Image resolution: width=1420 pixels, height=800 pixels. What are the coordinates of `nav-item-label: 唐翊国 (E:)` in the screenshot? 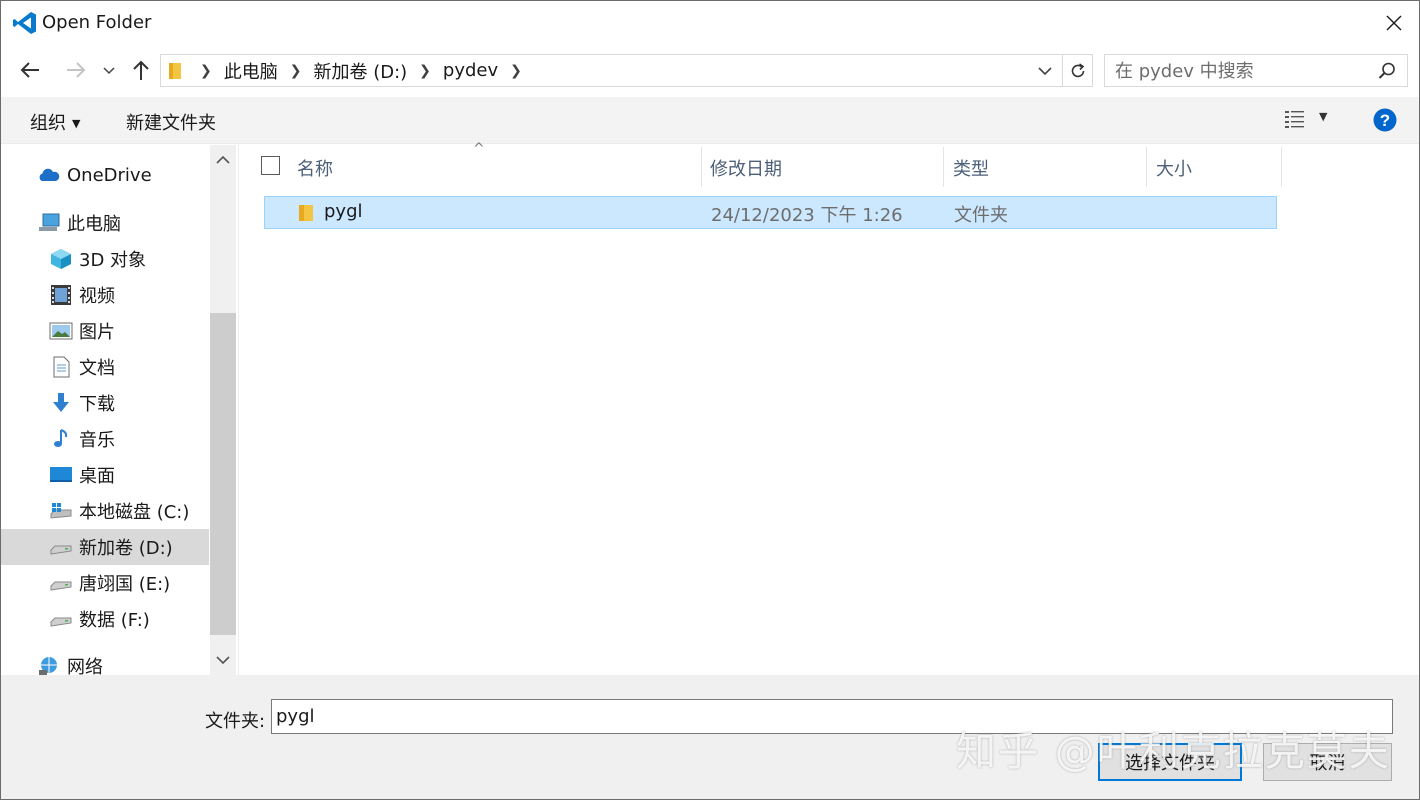 It's located at (125, 584).